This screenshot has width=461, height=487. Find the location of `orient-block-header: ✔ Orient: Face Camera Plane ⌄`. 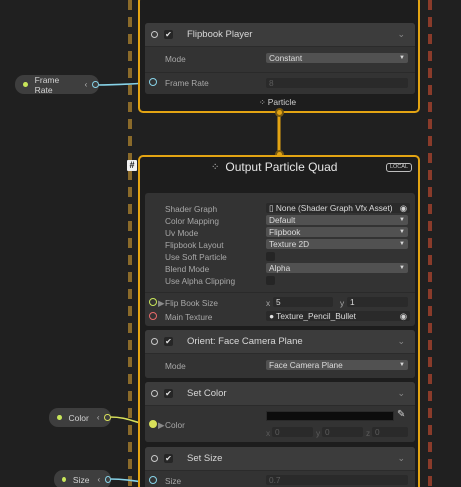

orient-block-header: ✔ Orient: Face Camera Plane ⌄ is located at coordinates (280, 342).